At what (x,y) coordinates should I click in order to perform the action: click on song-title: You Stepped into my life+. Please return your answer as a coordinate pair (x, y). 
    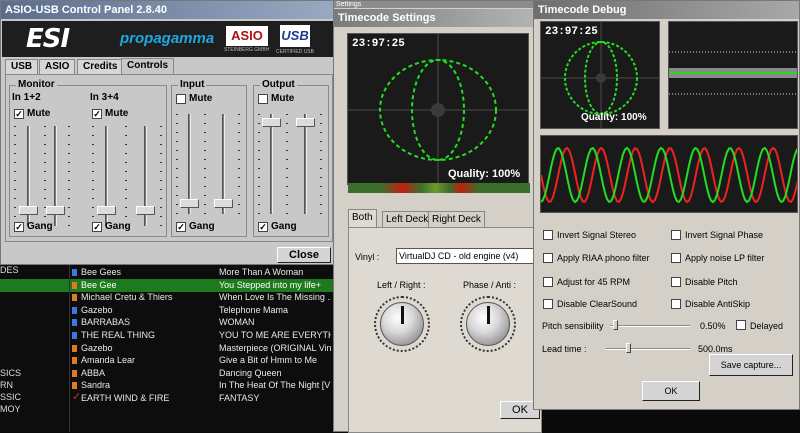
    Looking at the image, I should click on (270, 284).